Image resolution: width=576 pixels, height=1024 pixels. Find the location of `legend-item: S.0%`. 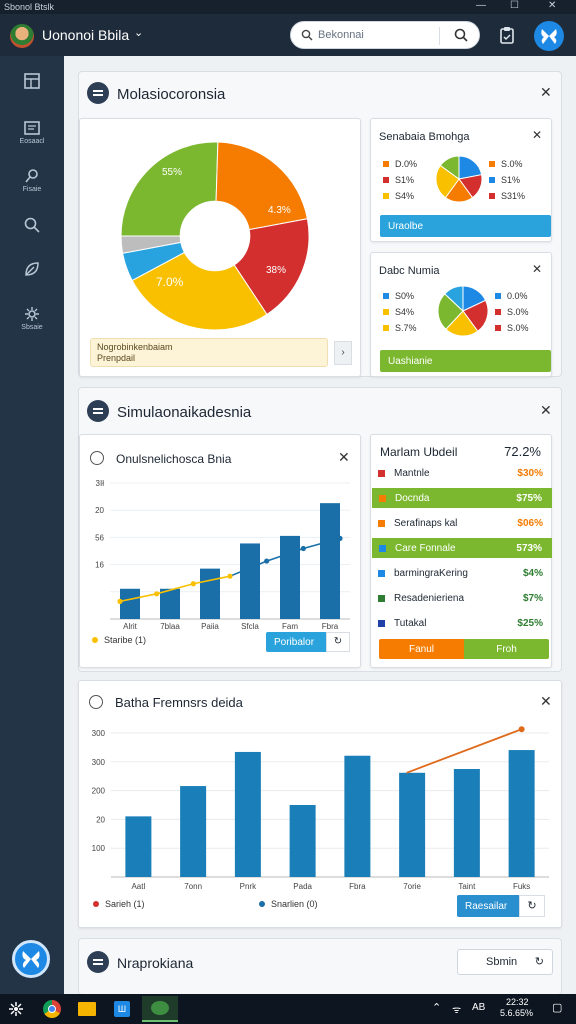

legend-item: S.0% is located at coordinates (512, 328).